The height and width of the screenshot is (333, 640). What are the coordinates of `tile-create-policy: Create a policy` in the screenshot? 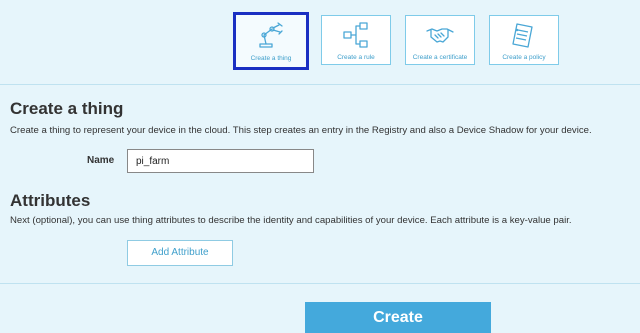 It's located at (524, 40).